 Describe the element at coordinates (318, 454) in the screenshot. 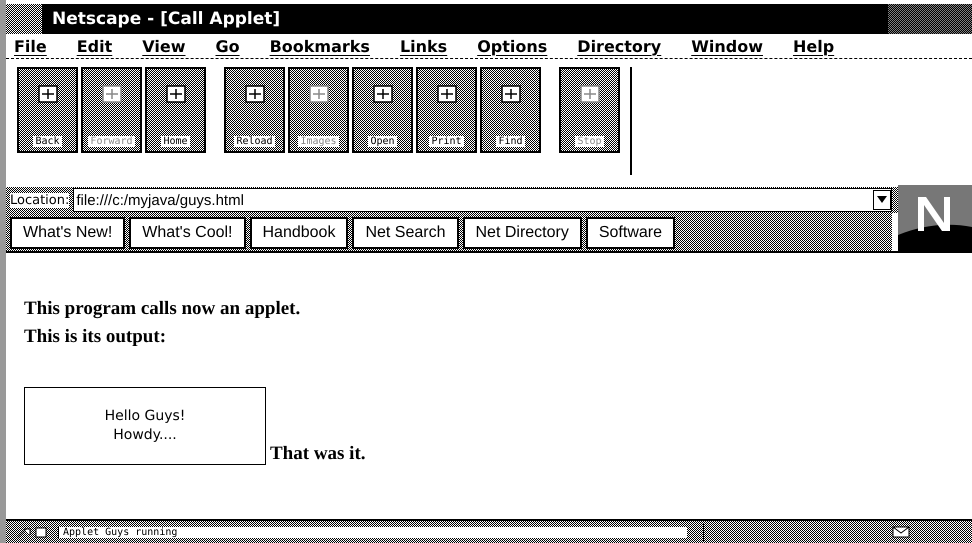

I see `page-text: That was it.` at that location.